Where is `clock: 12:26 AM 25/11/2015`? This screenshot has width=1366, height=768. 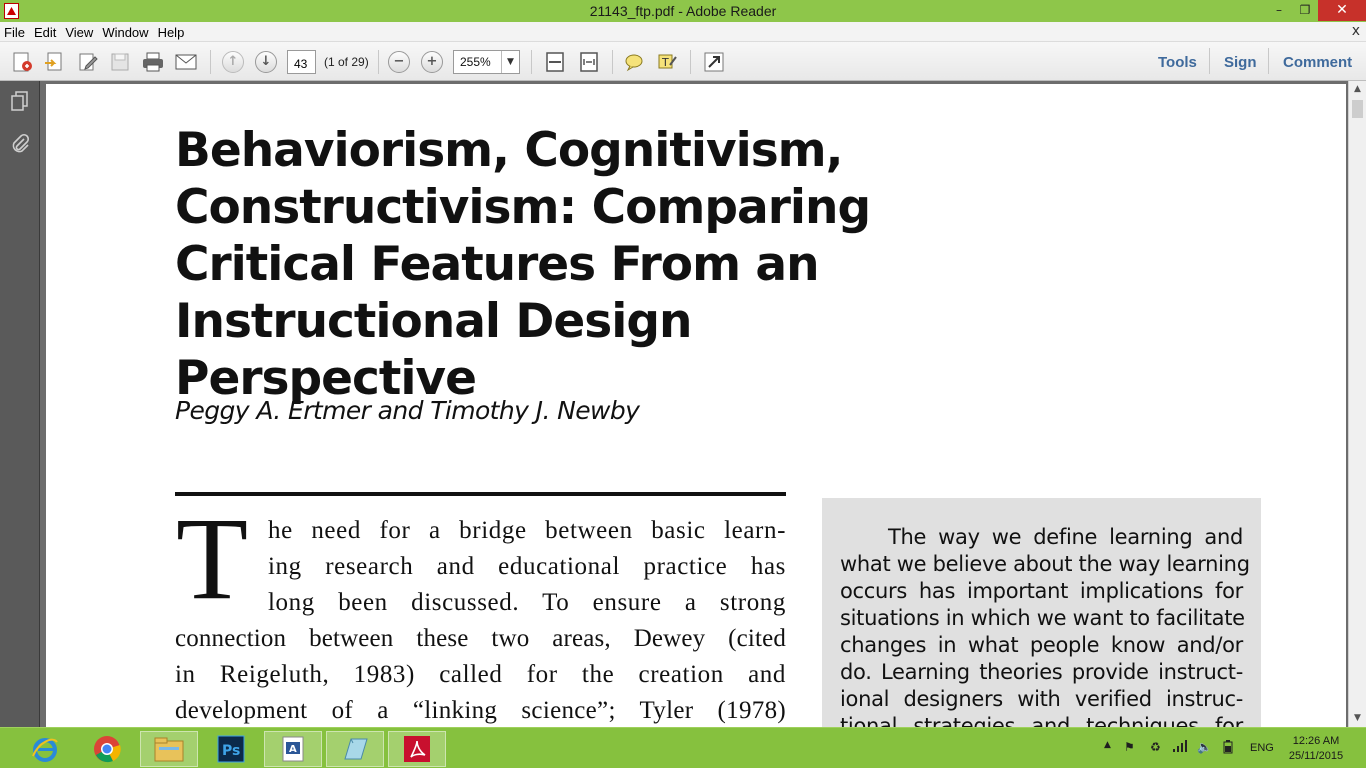 clock: 12:26 AM 25/11/2015 is located at coordinates (1316, 749).